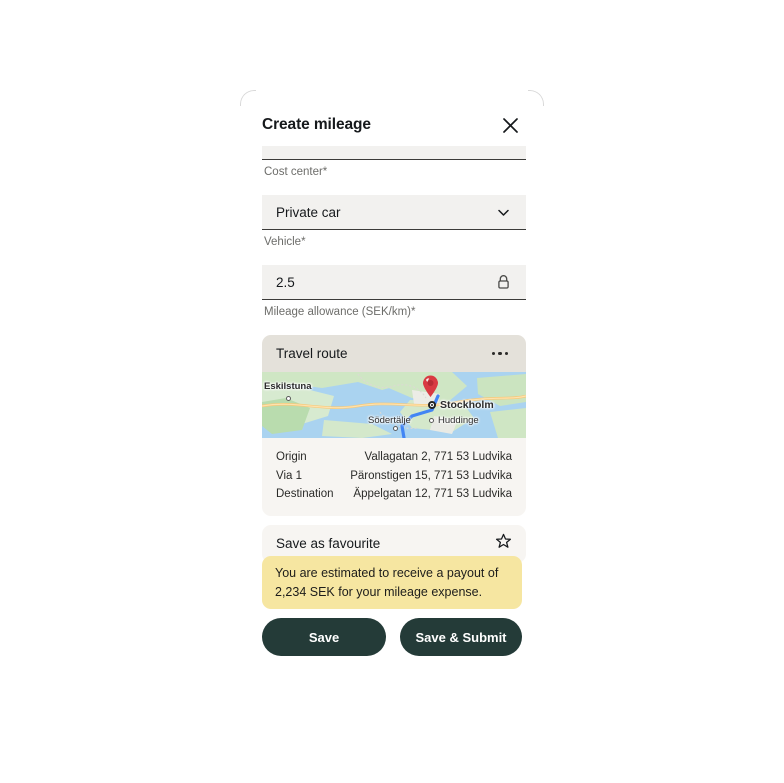 The image size is (784, 783). Describe the element at coordinates (438, 457) in the screenshot. I see `route-origin-value: Vallagatan 2, 771 53 Ludvika` at that location.